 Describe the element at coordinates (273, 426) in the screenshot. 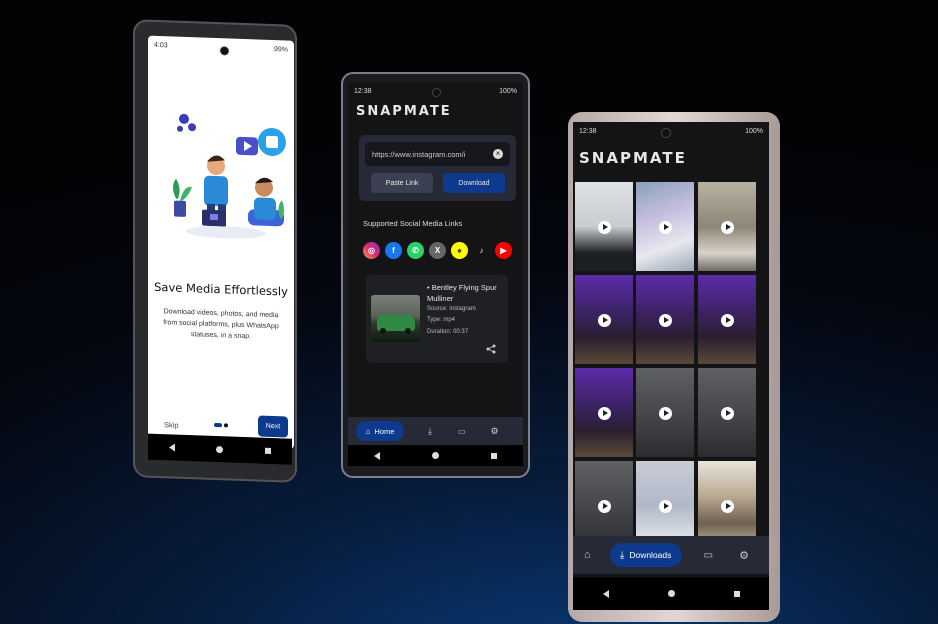

I see `next-button: Next` at that location.